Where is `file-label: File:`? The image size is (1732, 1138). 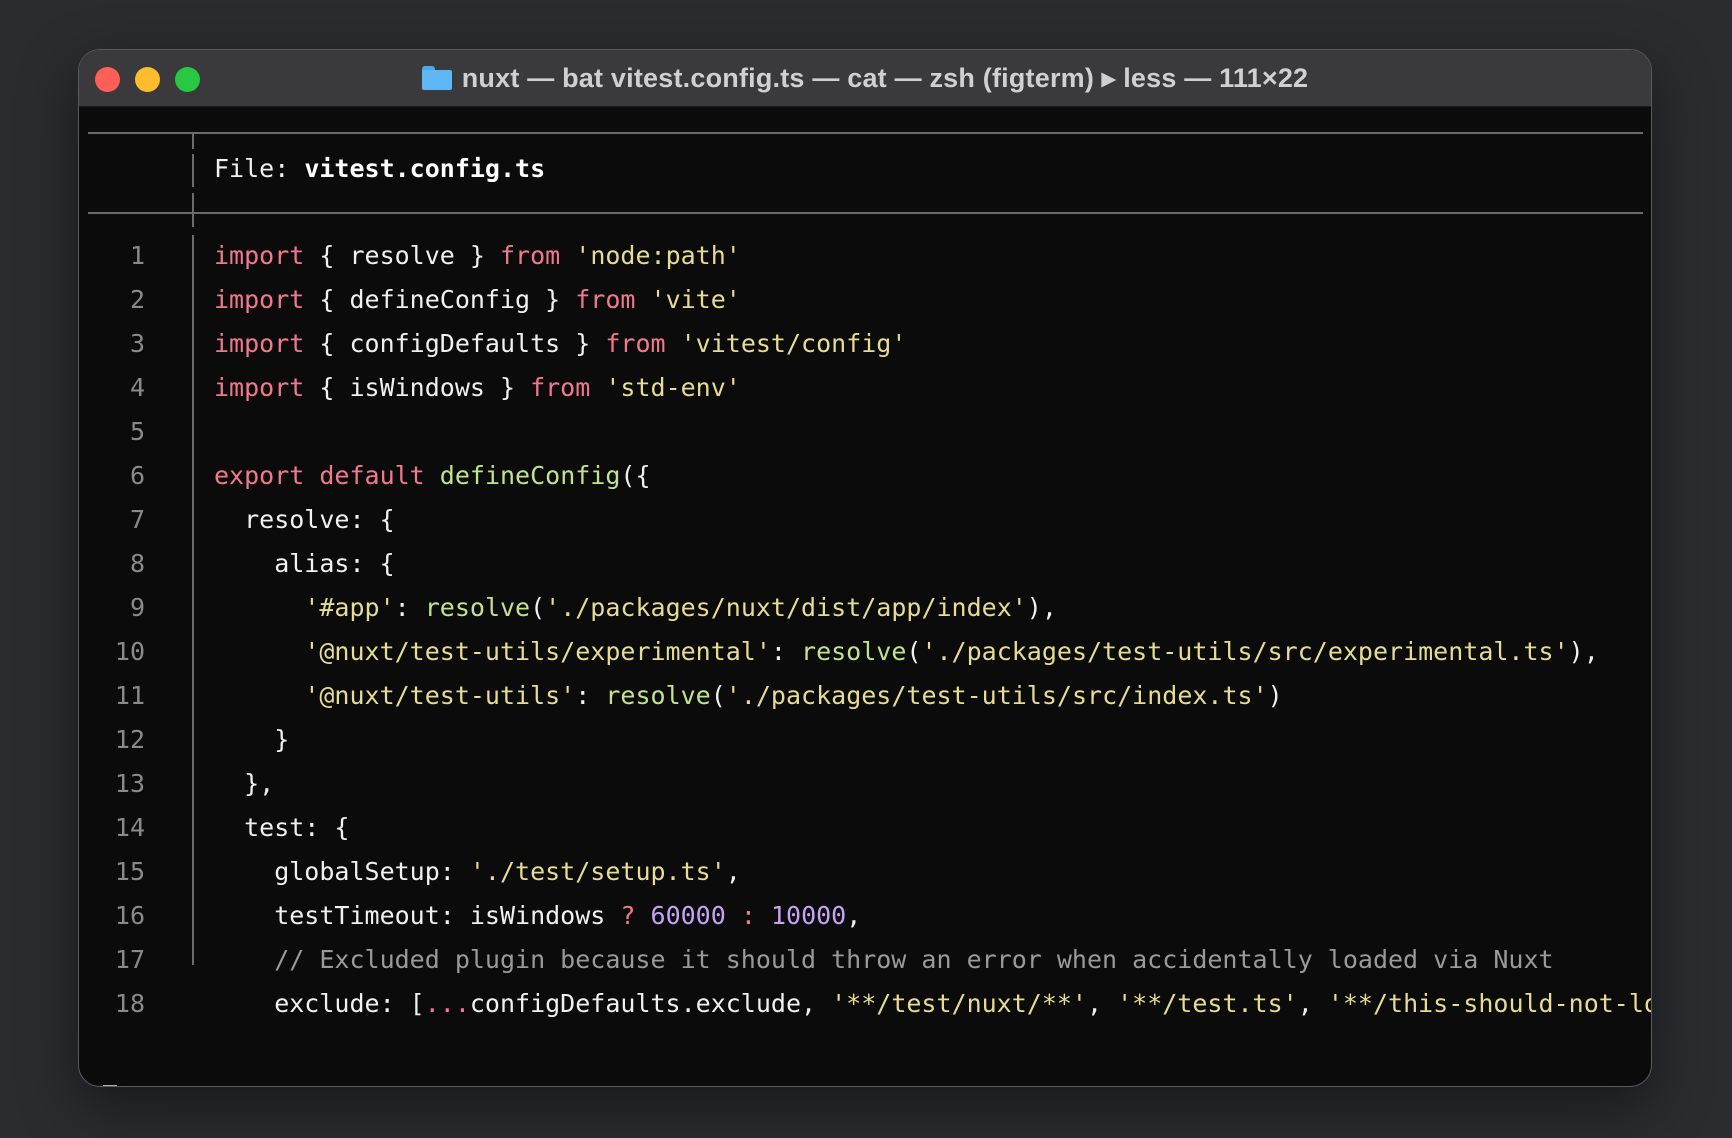 file-label: File: is located at coordinates (259, 168).